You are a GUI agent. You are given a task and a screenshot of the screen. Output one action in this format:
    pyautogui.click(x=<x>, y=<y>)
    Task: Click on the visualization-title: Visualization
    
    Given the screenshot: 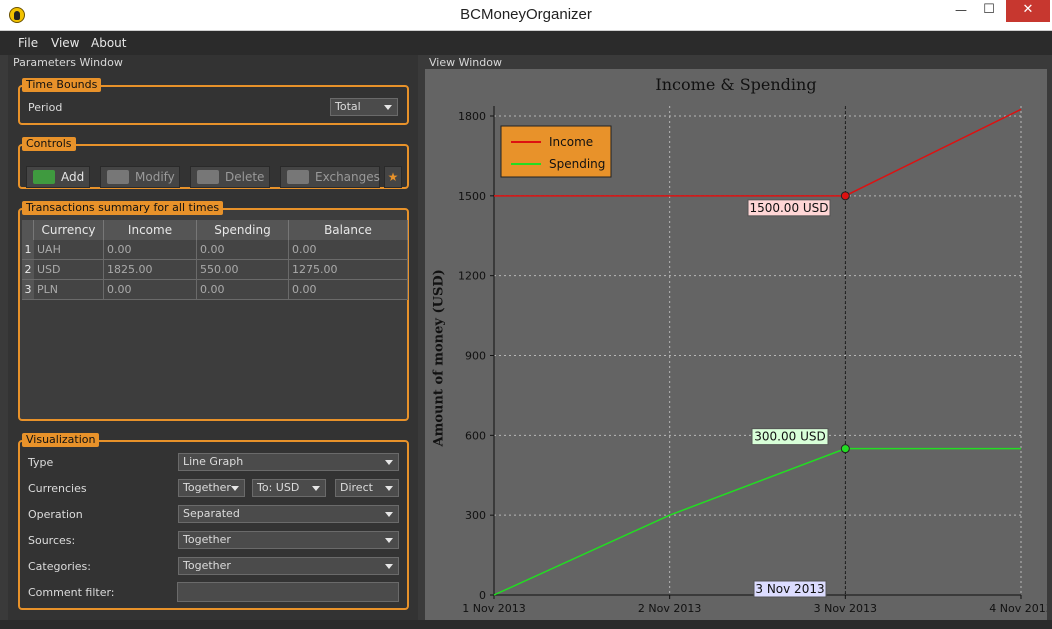 What is the action you would take?
    pyautogui.click(x=61, y=440)
    